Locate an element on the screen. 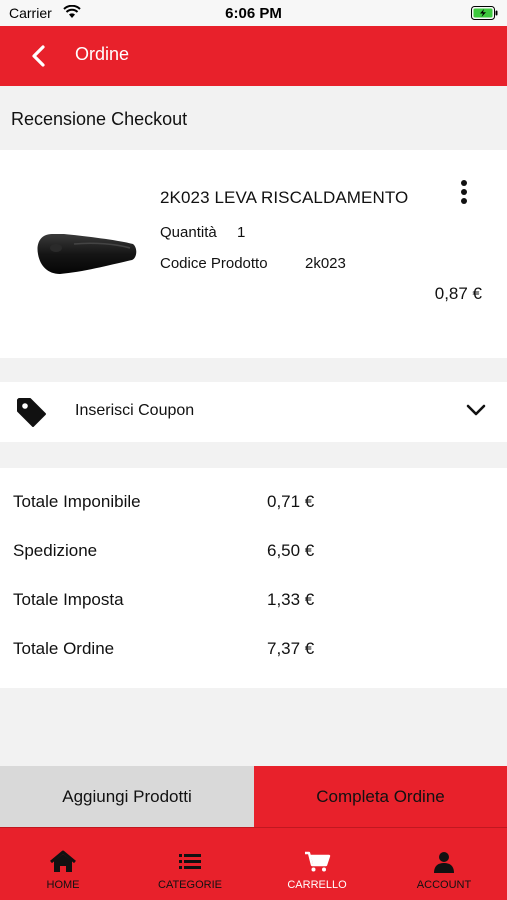 This screenshot has height=900, width=507. status-time: 6:06 PM is located at coordinates (253, 13).